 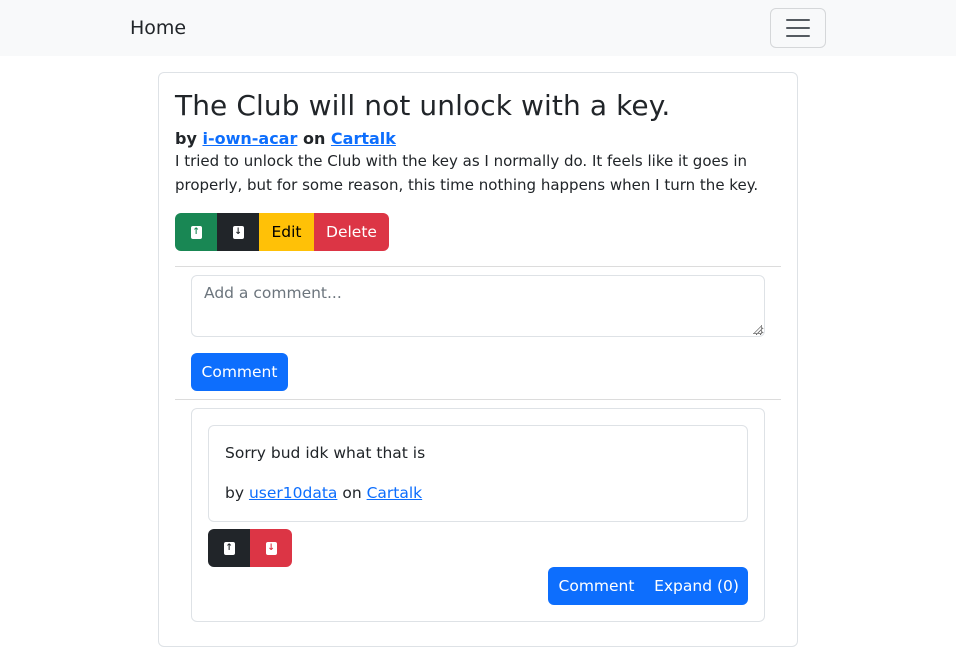 What do you see at coordinates (696, 586) in the screenshot?
I see `expand-replies-button: Expand (0)` at bounding box center [696, 586].